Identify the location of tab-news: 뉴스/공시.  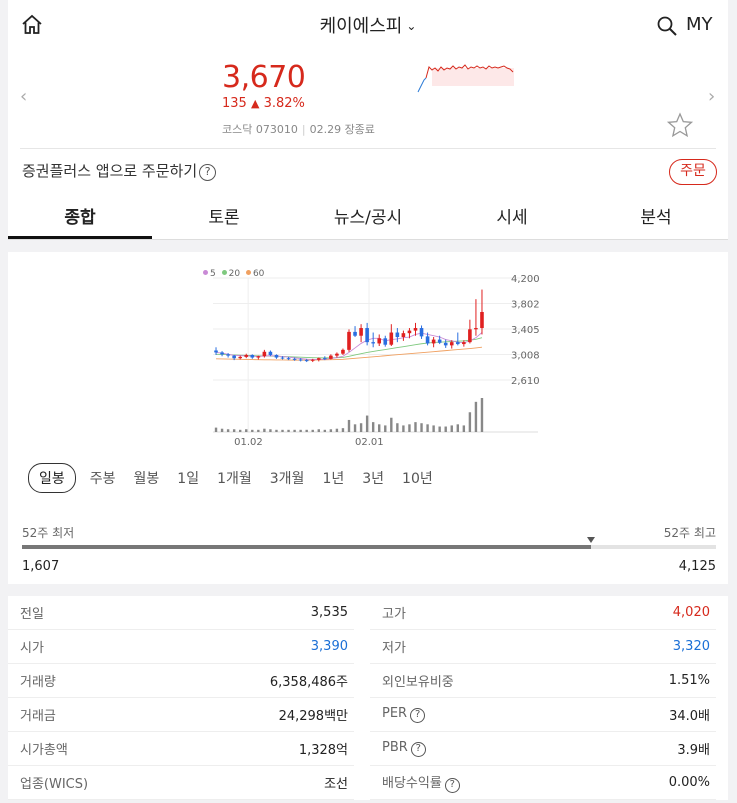
(368, 217).